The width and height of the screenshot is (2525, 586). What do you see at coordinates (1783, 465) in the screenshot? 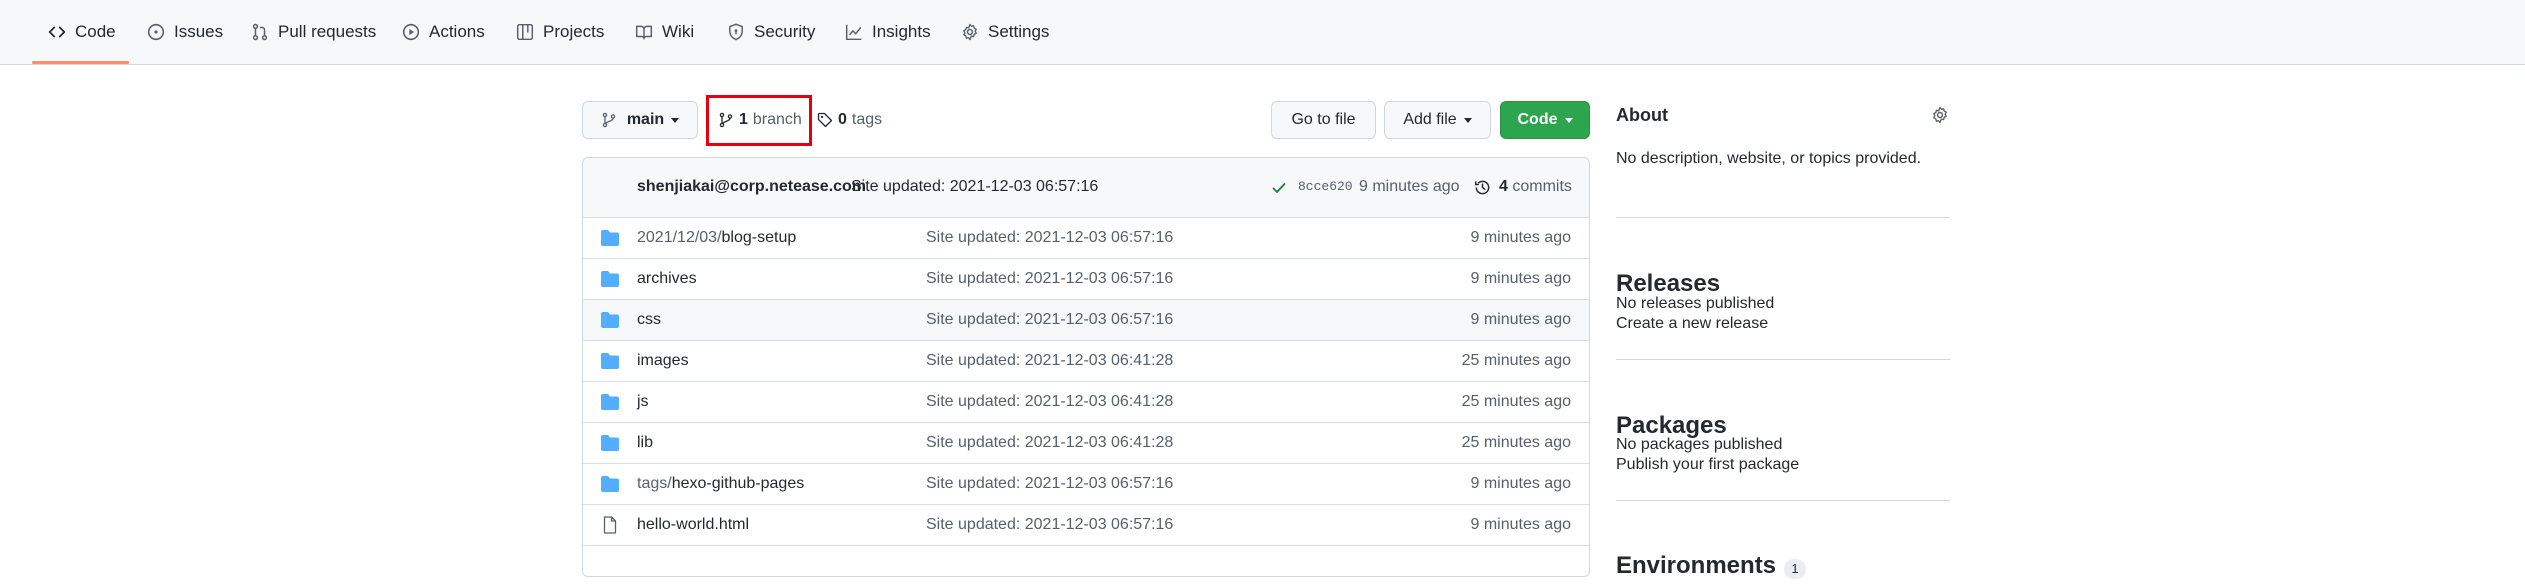
I see `publish-package-link: Publish your first package` at bounding box center [1783, 465].